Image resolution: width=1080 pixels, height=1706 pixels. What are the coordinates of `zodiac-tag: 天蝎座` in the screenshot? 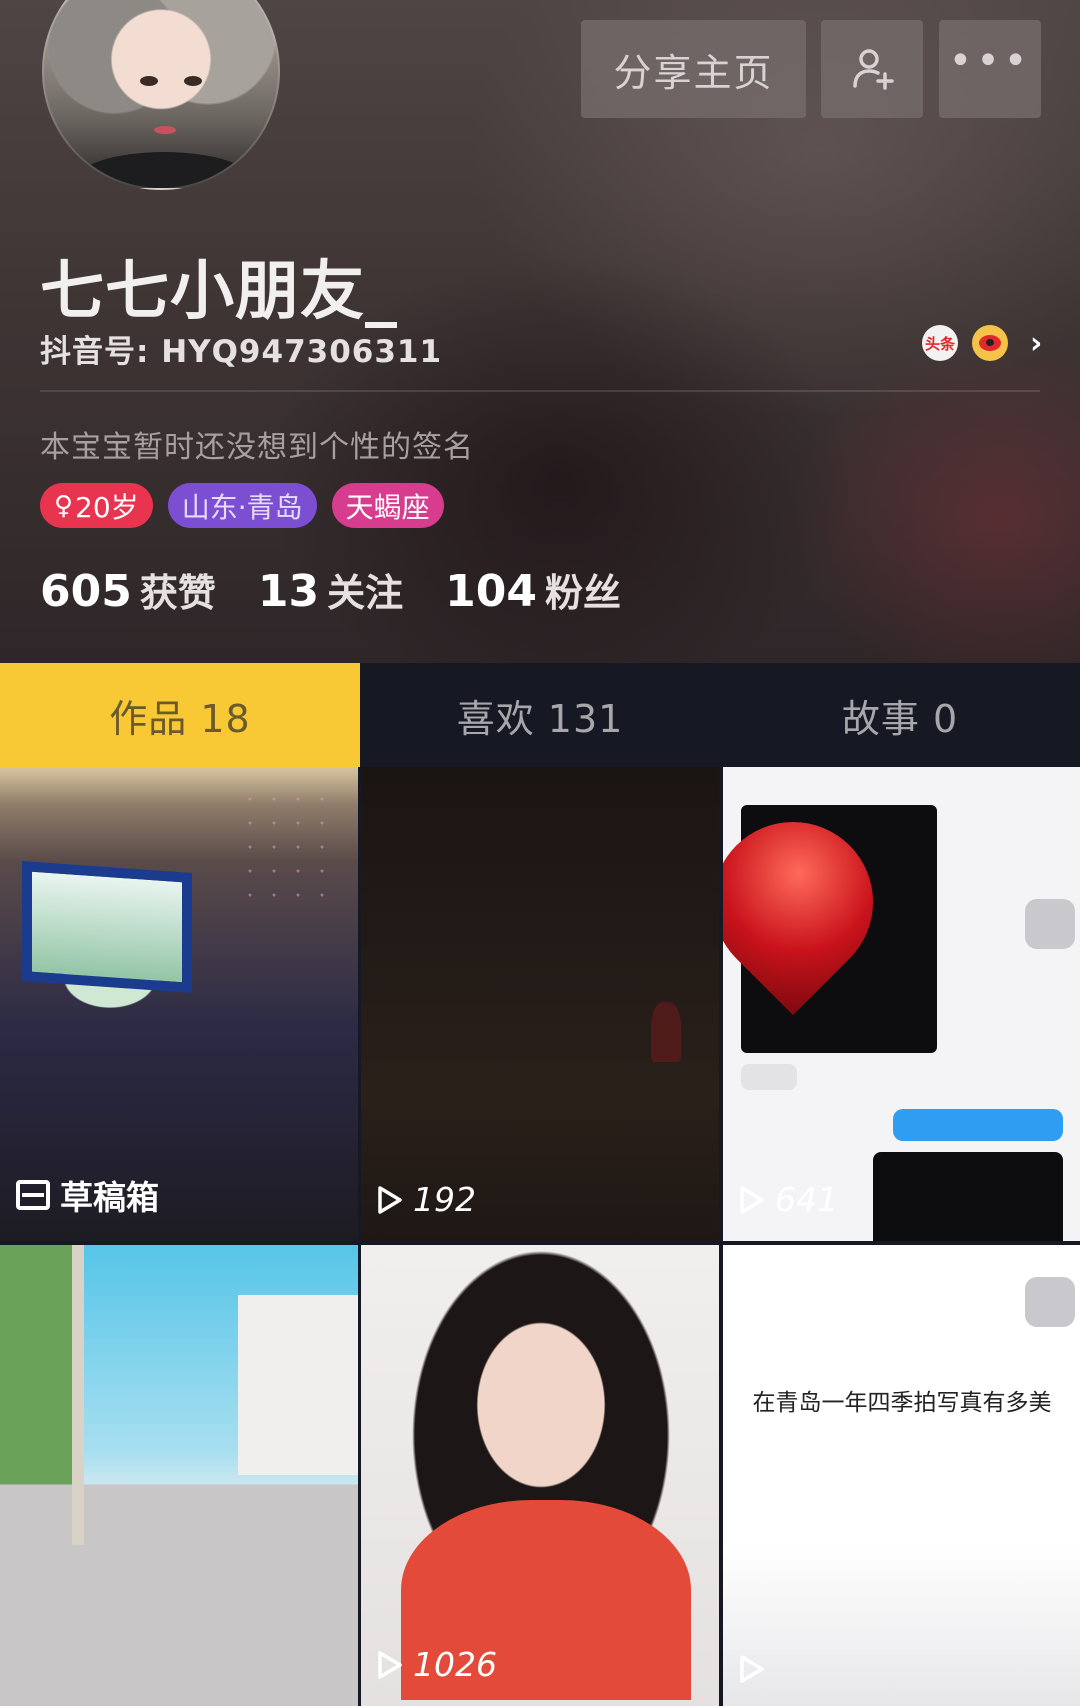 It's located at (387, 505).